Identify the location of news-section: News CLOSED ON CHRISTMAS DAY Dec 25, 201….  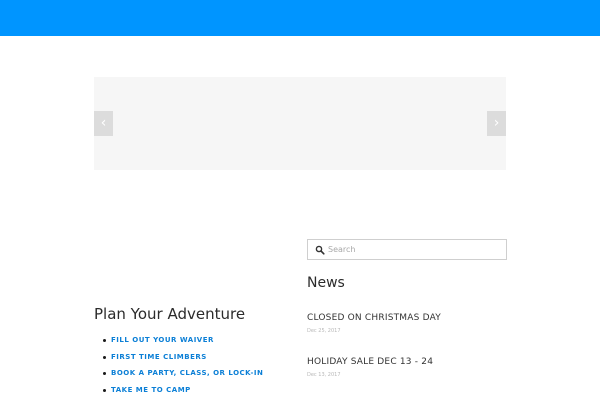
(407, 326).